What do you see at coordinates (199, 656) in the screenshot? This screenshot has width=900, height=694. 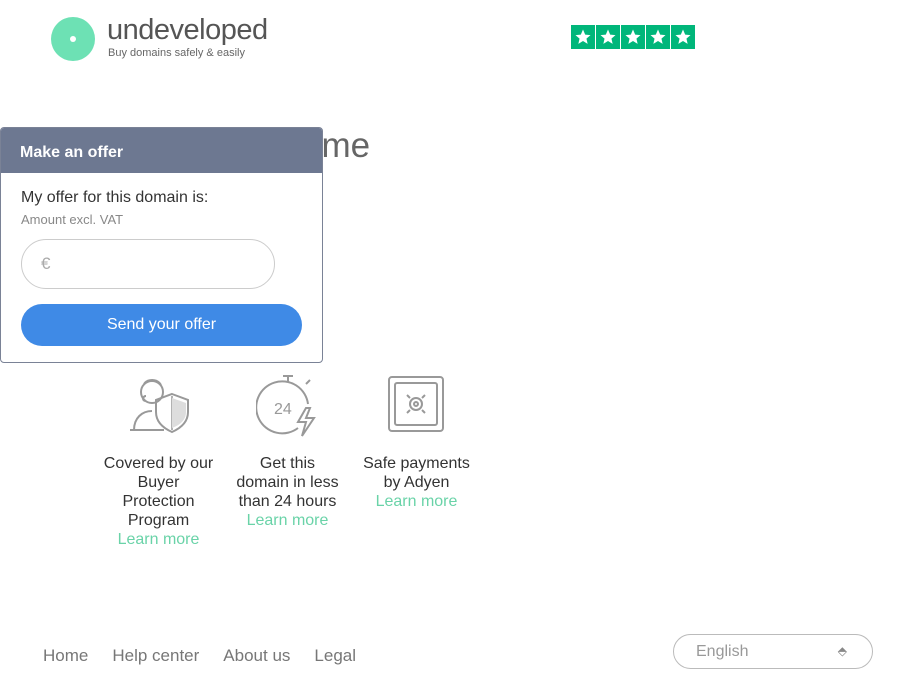 I see `footer-nav: Home Help center About us Legal` at bounding box center [199, 656].